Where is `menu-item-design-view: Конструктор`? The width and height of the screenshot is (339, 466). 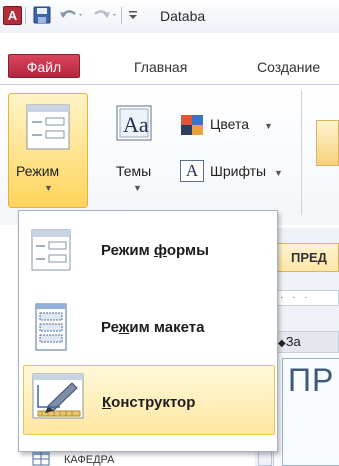
menu-item-design-view: Конструктор is located at coordinates (149, 400).